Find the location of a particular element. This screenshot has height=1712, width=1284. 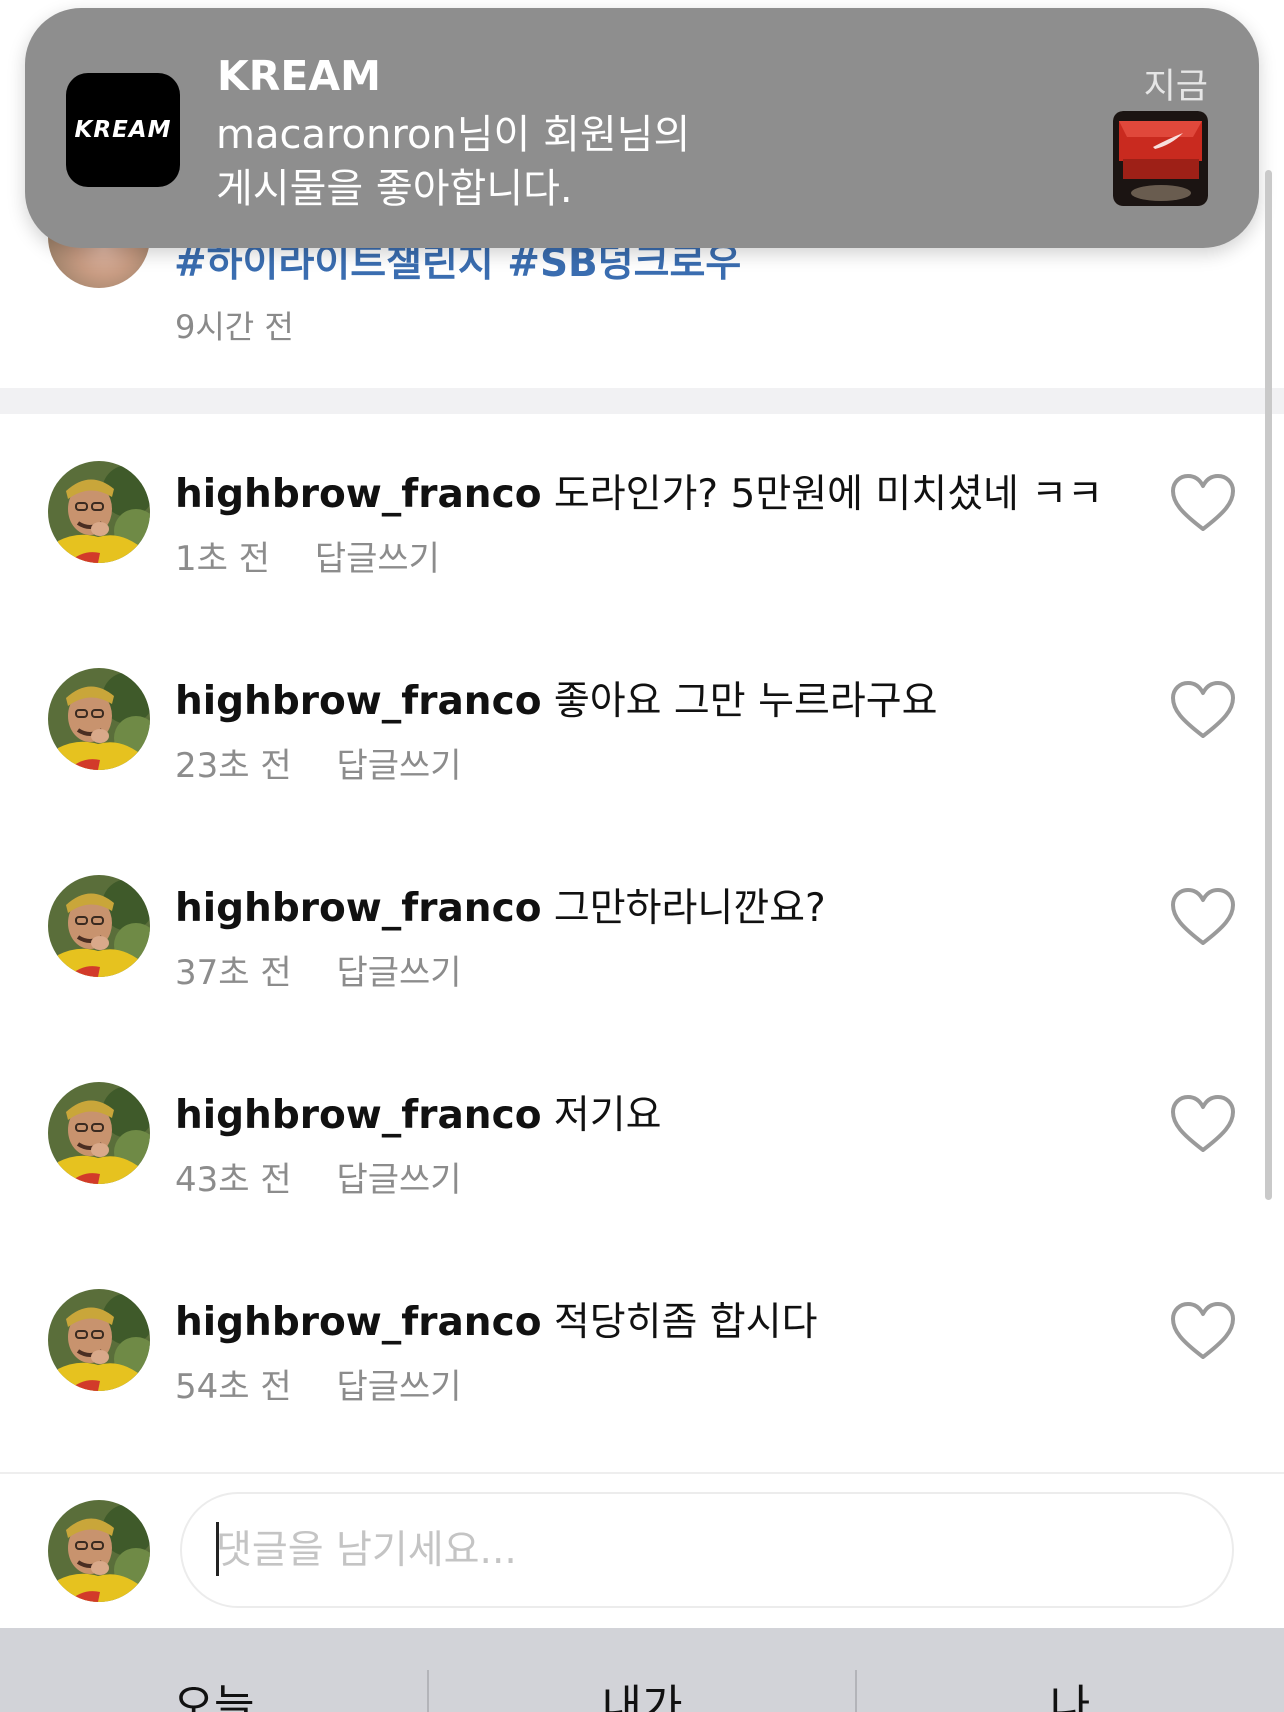

comment-meta: 54초 전 답글쓰기 is located at coordinates (318, 1383).